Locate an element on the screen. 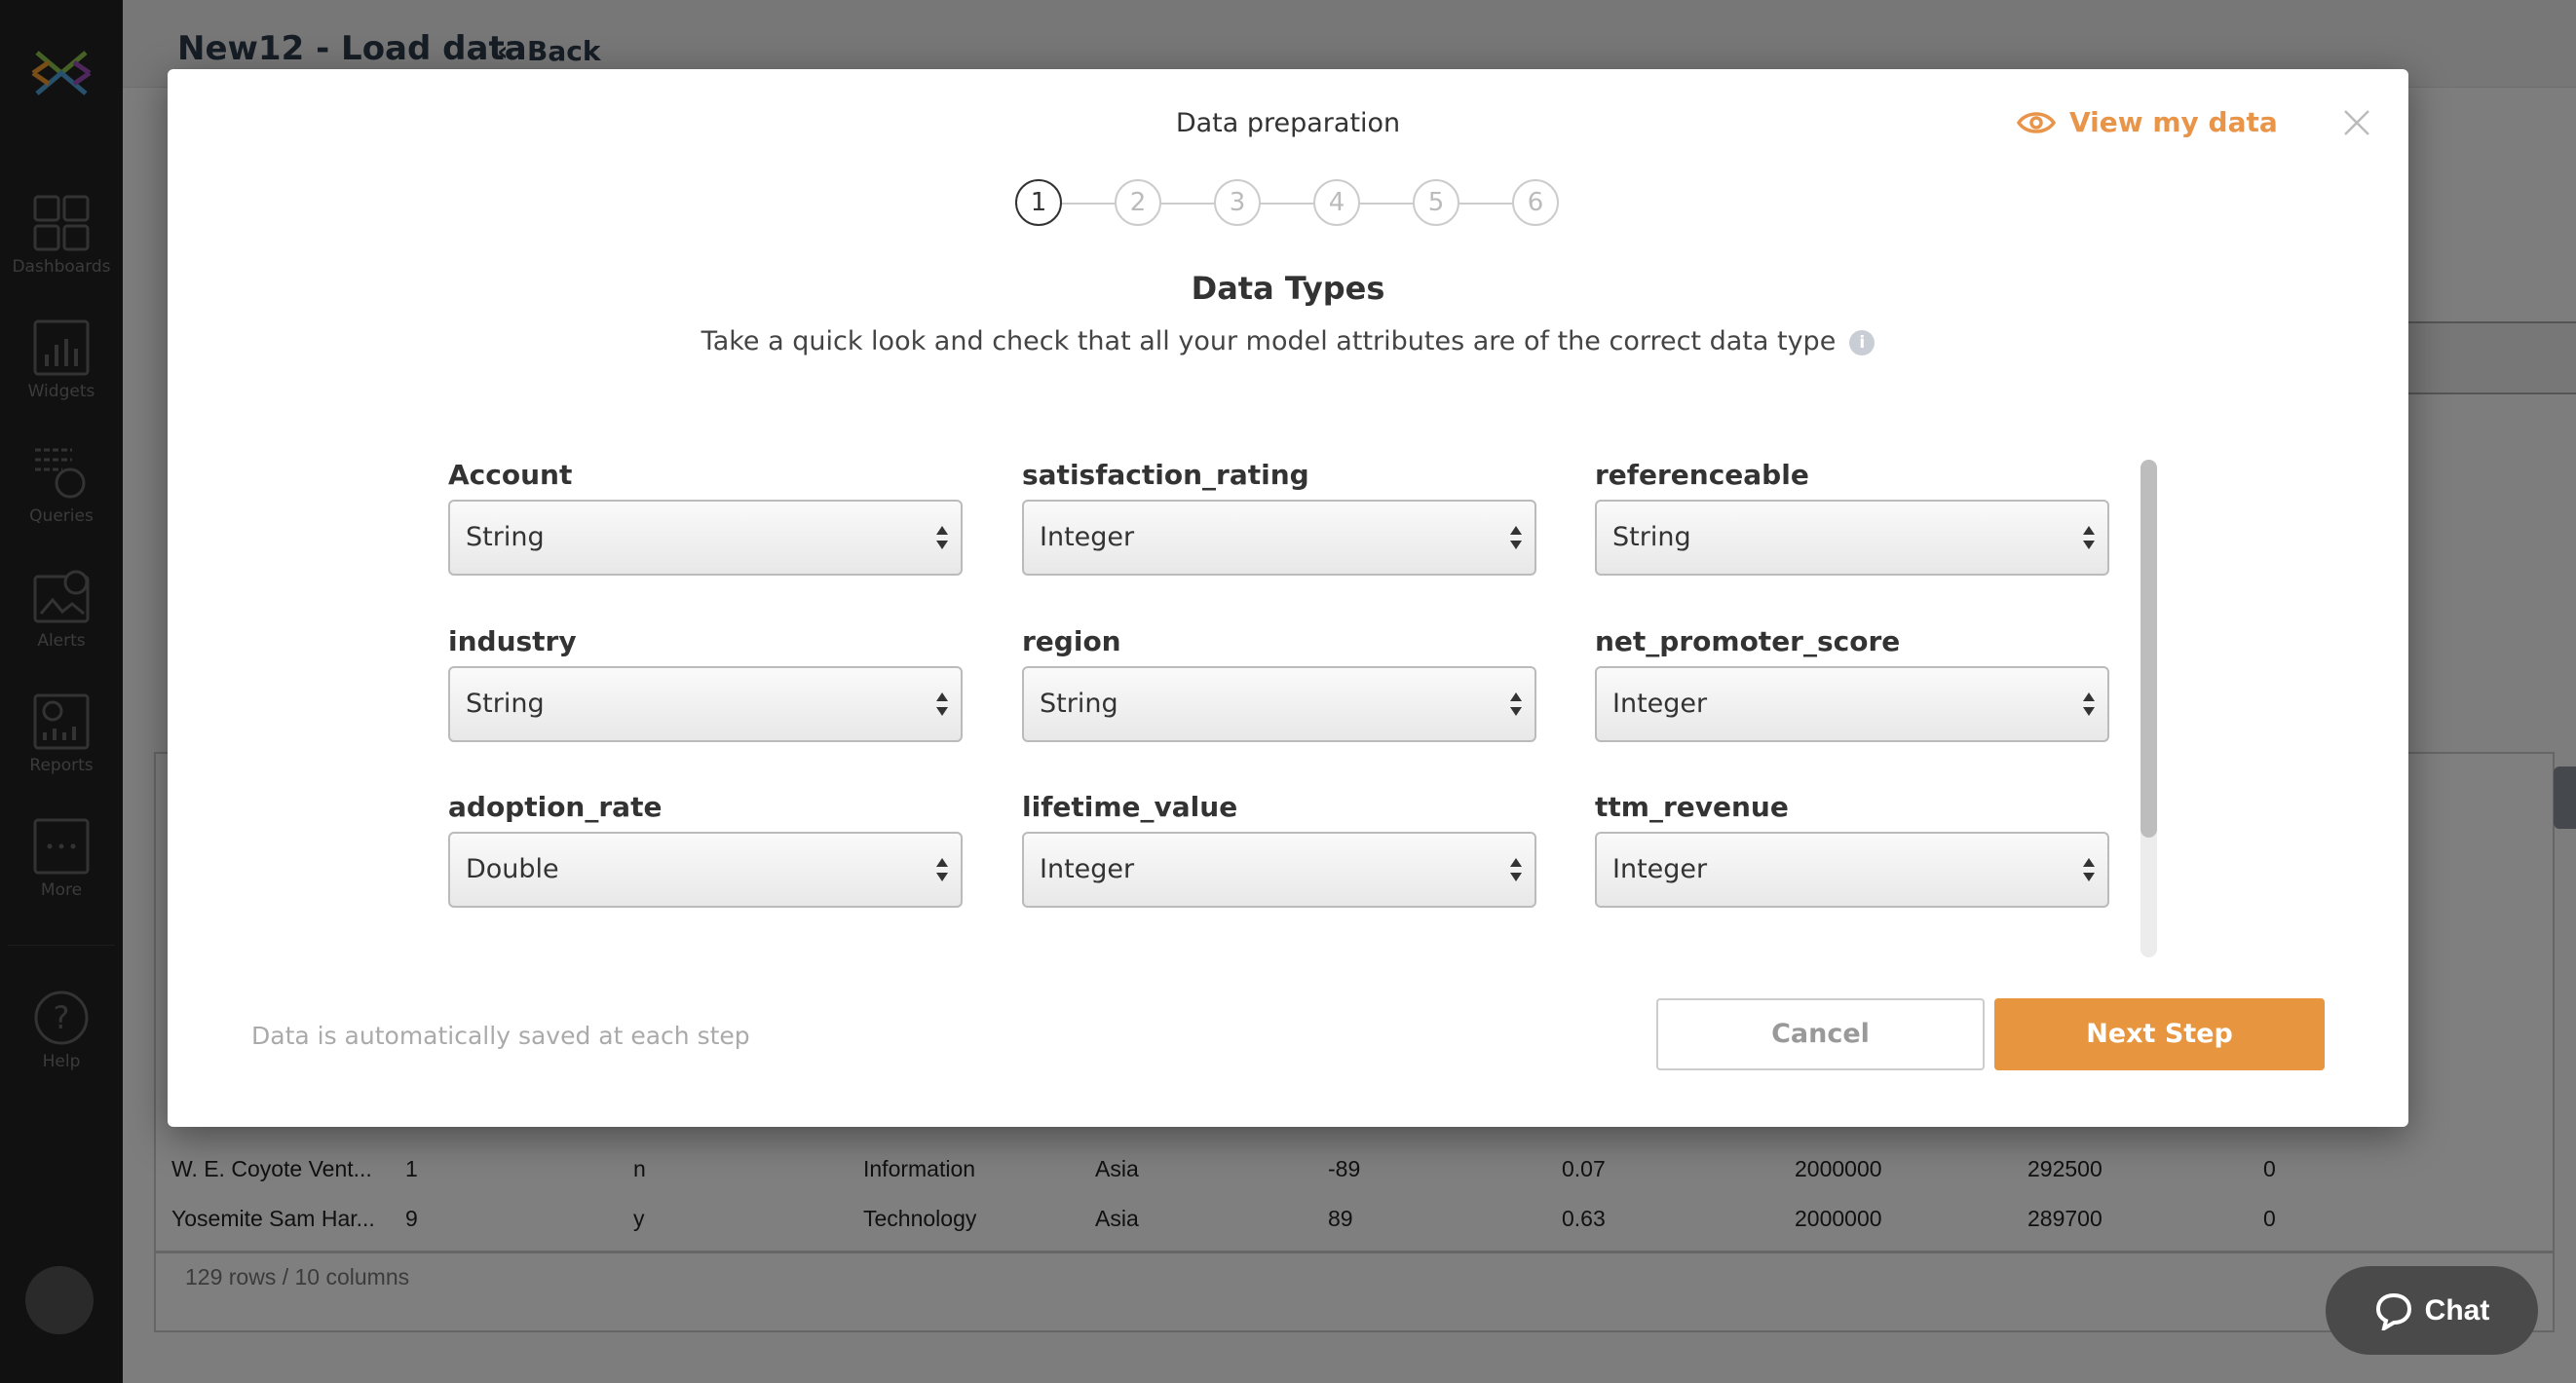  field-label: ttm_revenue is located at coordinates (1692, 807).